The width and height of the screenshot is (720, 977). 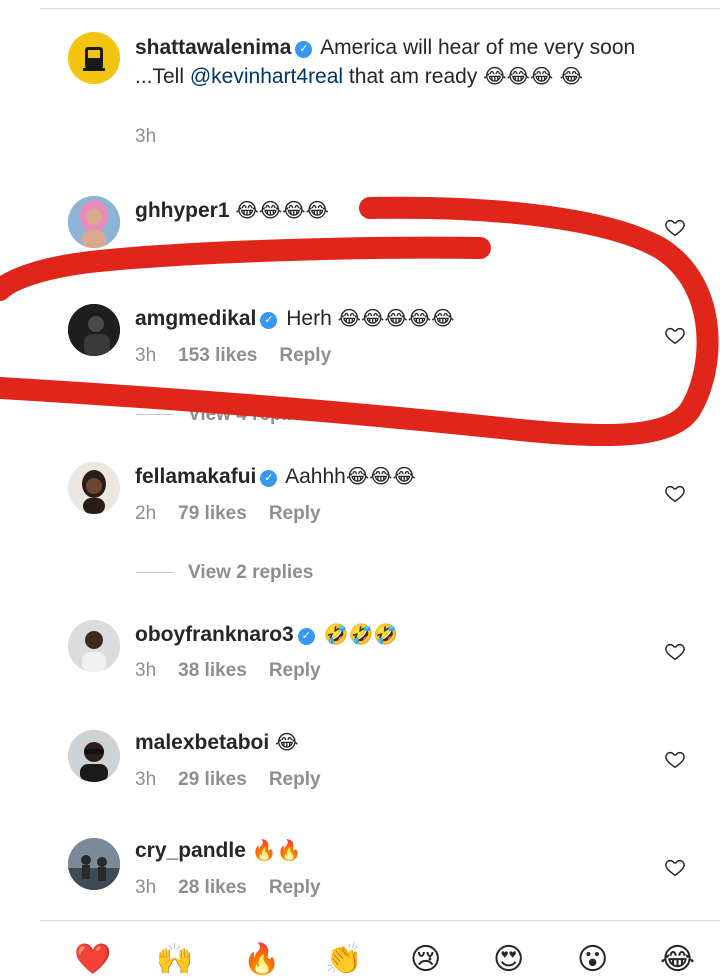 What do you see at coordinates (276, 850) in the screenshot?
I see `emoji-text: 🔥🔥` at bounding box center [276, 850].